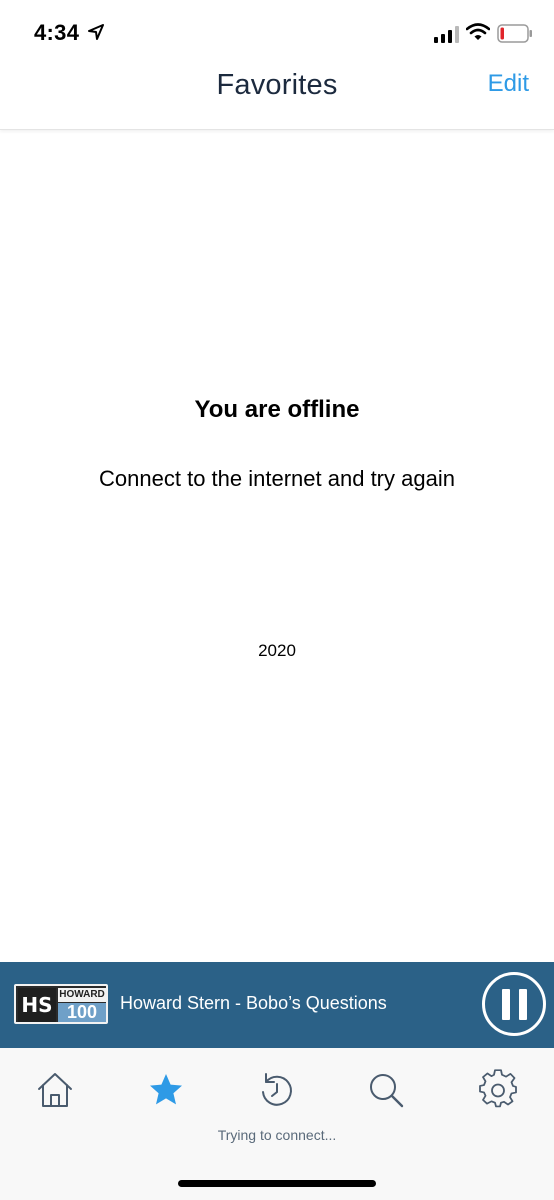  What do you see at coordinates (277, 33) in the screenshot?
I see `status-bar: 4:34` at bounding box center [277, 33].